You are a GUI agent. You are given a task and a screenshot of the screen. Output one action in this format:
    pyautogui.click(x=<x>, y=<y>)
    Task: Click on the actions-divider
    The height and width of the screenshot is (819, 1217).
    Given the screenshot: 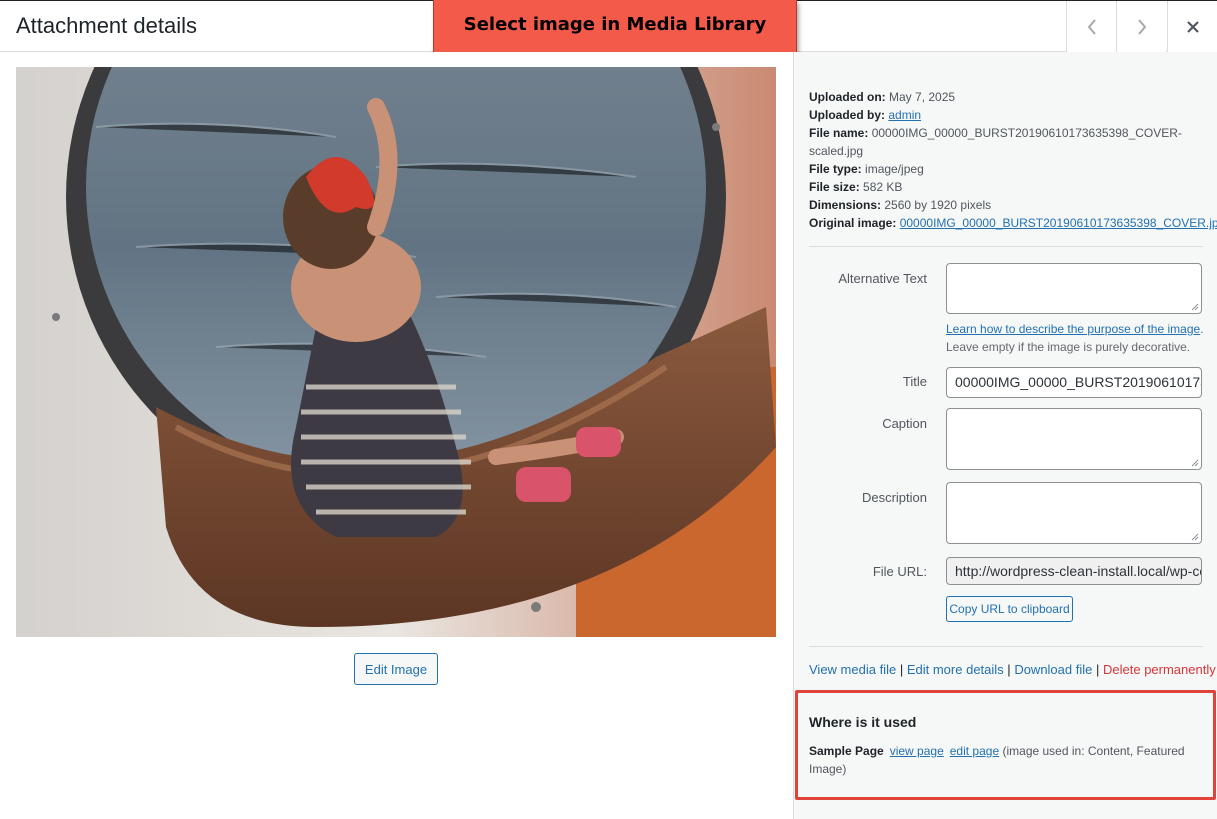 What is the action you would take?
    pyautogui.click(x=1006, y=646)
    